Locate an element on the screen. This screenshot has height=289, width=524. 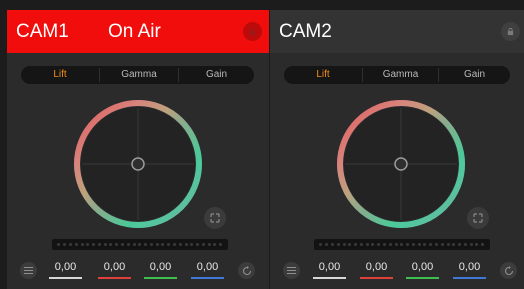
cam1-header: CAM1 On Air is located at coordinates (138, 31).